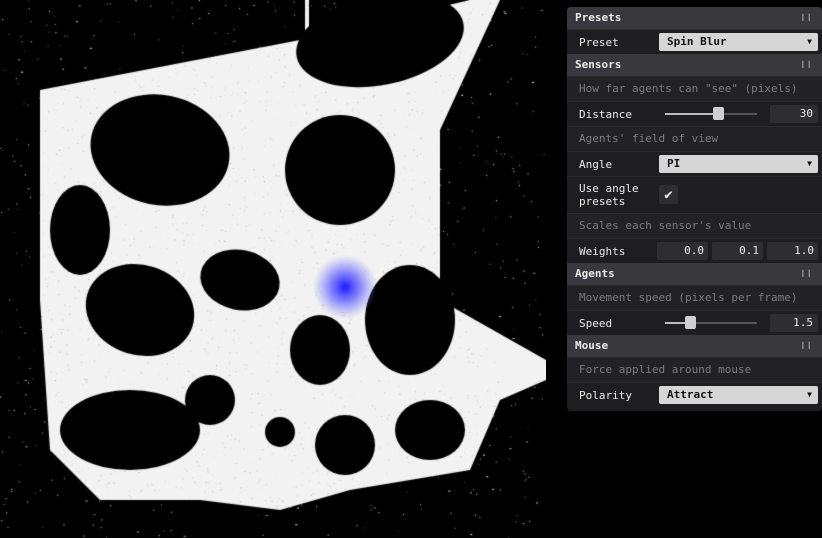 The height and width of the screenshot is (538, 822). Describe the element at coordinates (598, 64) in the screenshot. I see `folder-title: Sensors` at that location.